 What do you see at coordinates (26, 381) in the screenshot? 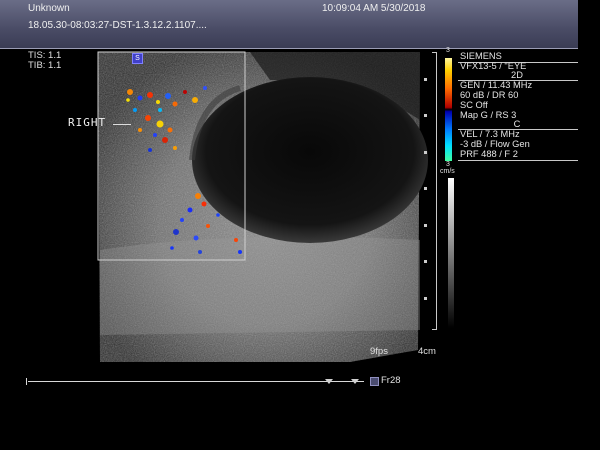
I see `cine-start-marker` at bounding box center [26, 381].